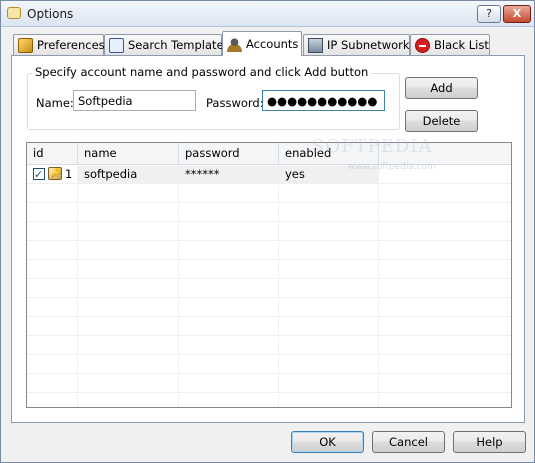 The height and width of the screenshot is (463, 535). Describe the element at coordinates (461, 45) in the screenshot. I see `tab-label: Black List` at that location.